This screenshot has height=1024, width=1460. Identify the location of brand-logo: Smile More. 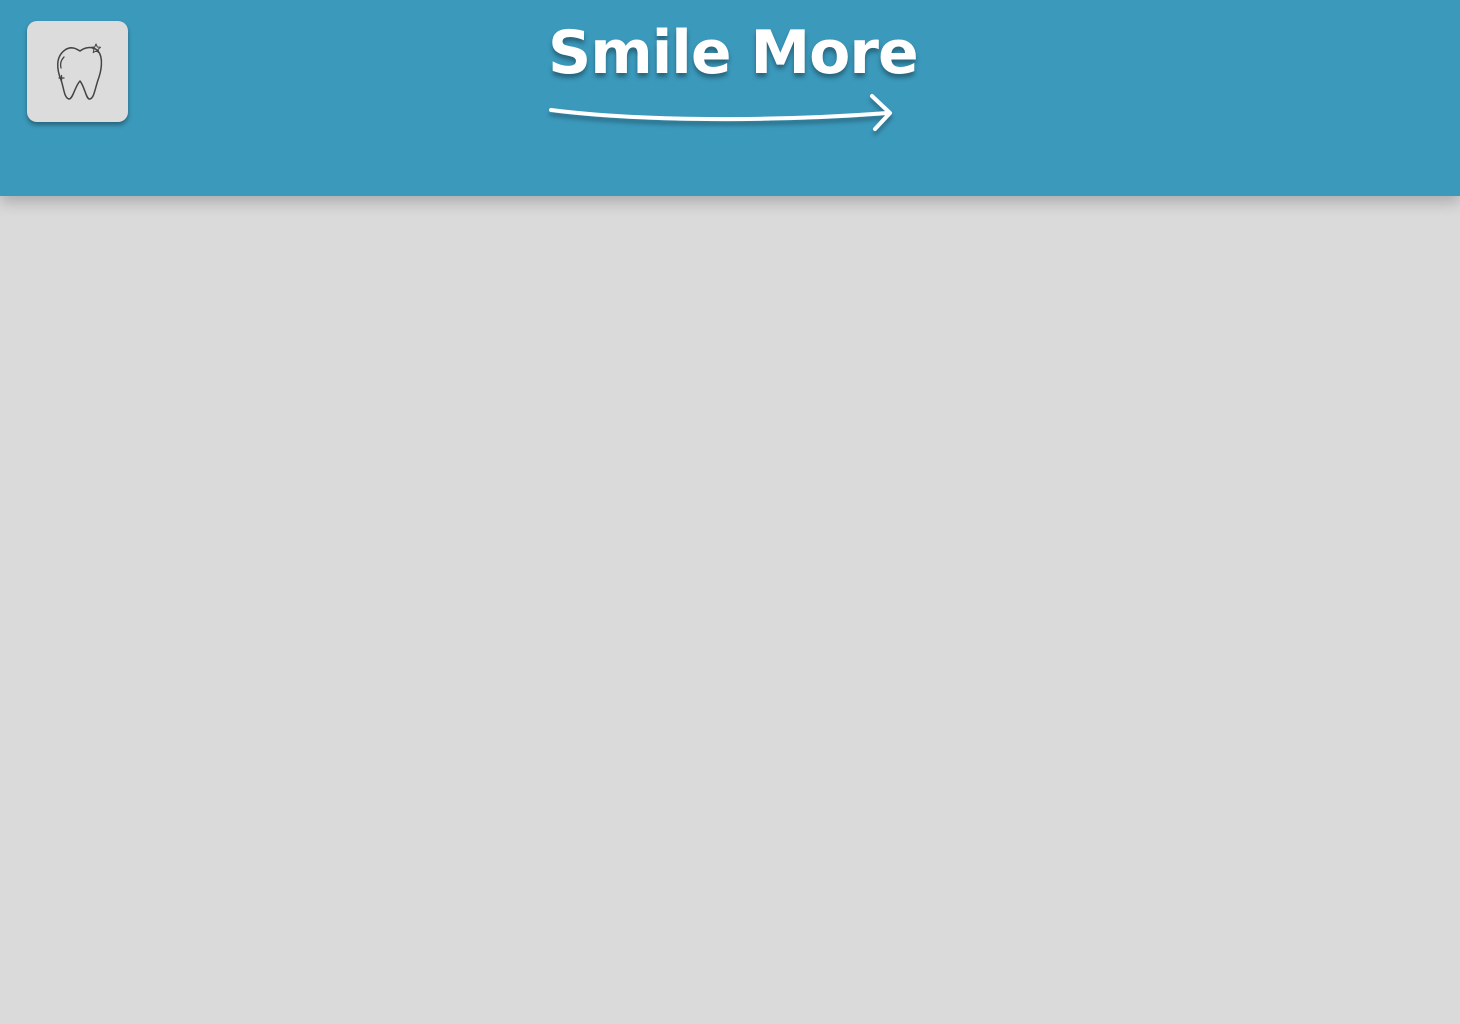
(733, 77).